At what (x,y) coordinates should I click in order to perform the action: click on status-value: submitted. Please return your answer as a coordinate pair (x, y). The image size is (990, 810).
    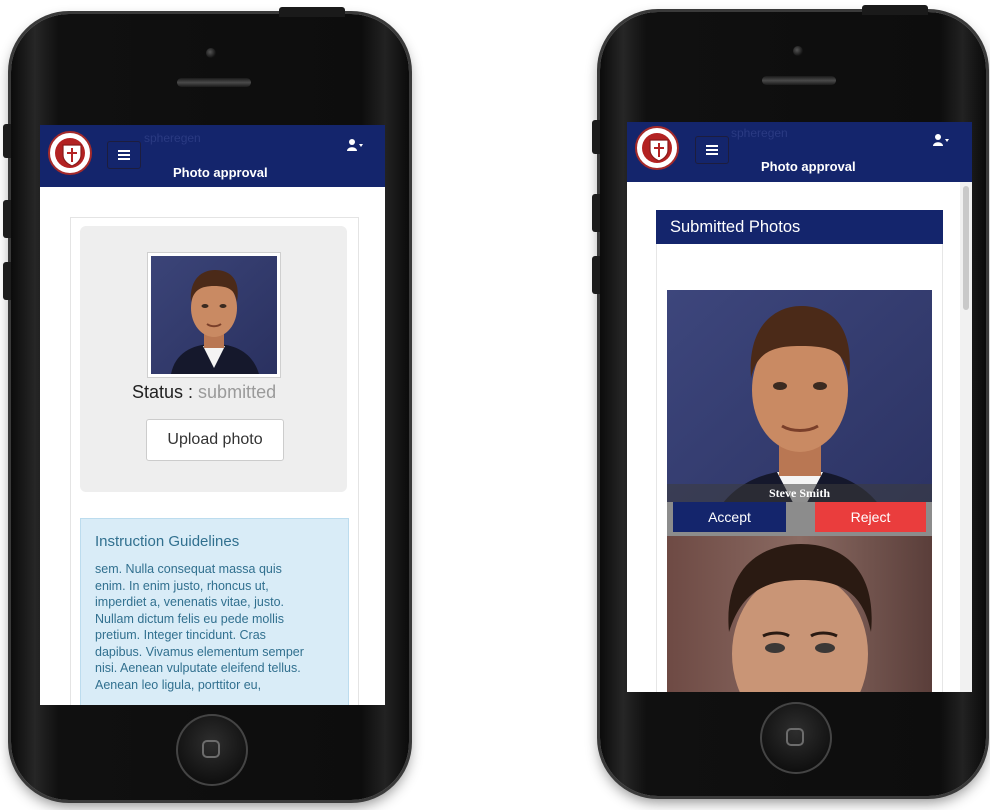
    Looking at the image, I should click on (237, 392).